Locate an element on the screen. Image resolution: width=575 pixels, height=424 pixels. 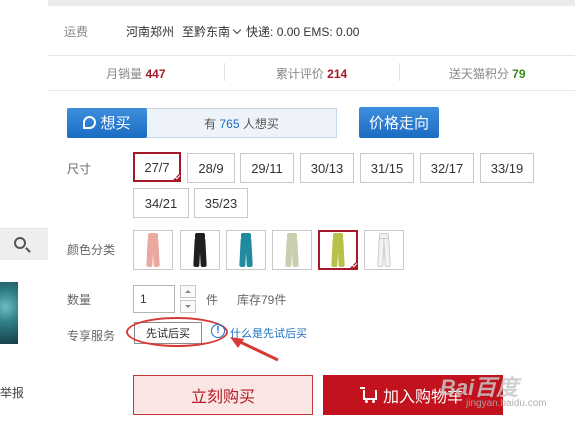
size-option-label: 32/17 is located at coordinates (447, 168).